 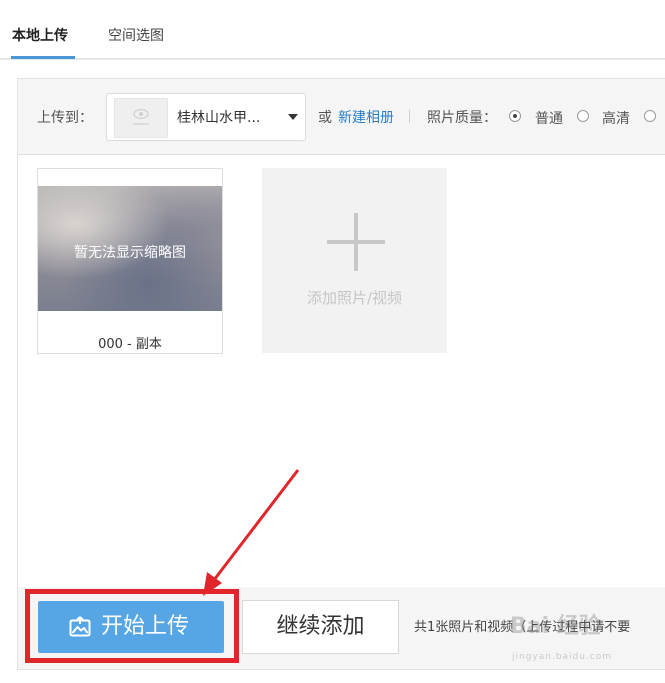 What do you see at coordinates (251, 532) in the screenshot?
I see `red-arrow` at bounding box center [251, 532].